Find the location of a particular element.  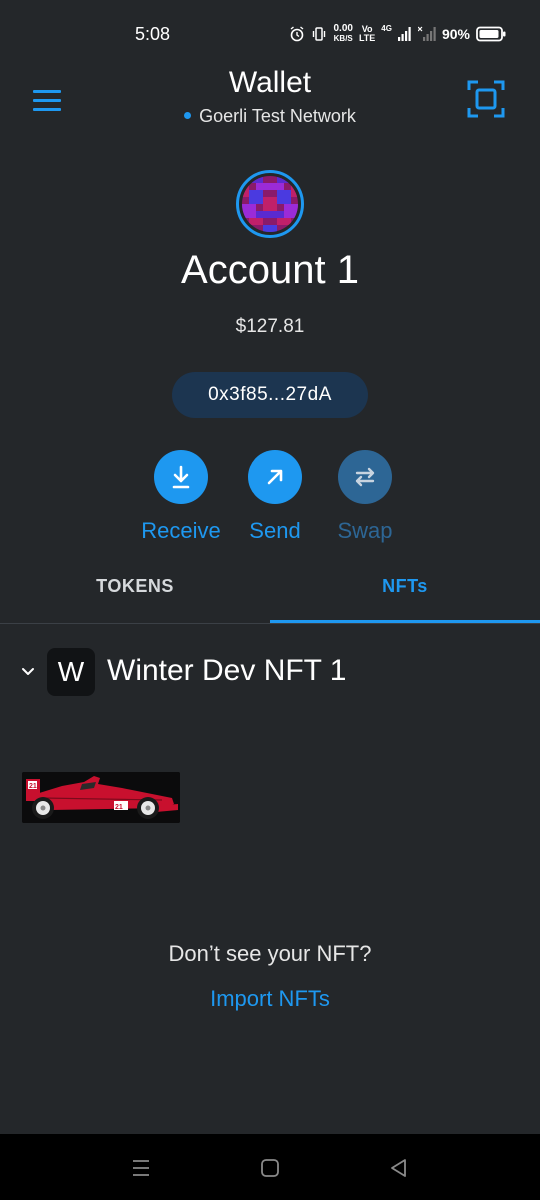

swap-icon is located at coordinates (365, 477).